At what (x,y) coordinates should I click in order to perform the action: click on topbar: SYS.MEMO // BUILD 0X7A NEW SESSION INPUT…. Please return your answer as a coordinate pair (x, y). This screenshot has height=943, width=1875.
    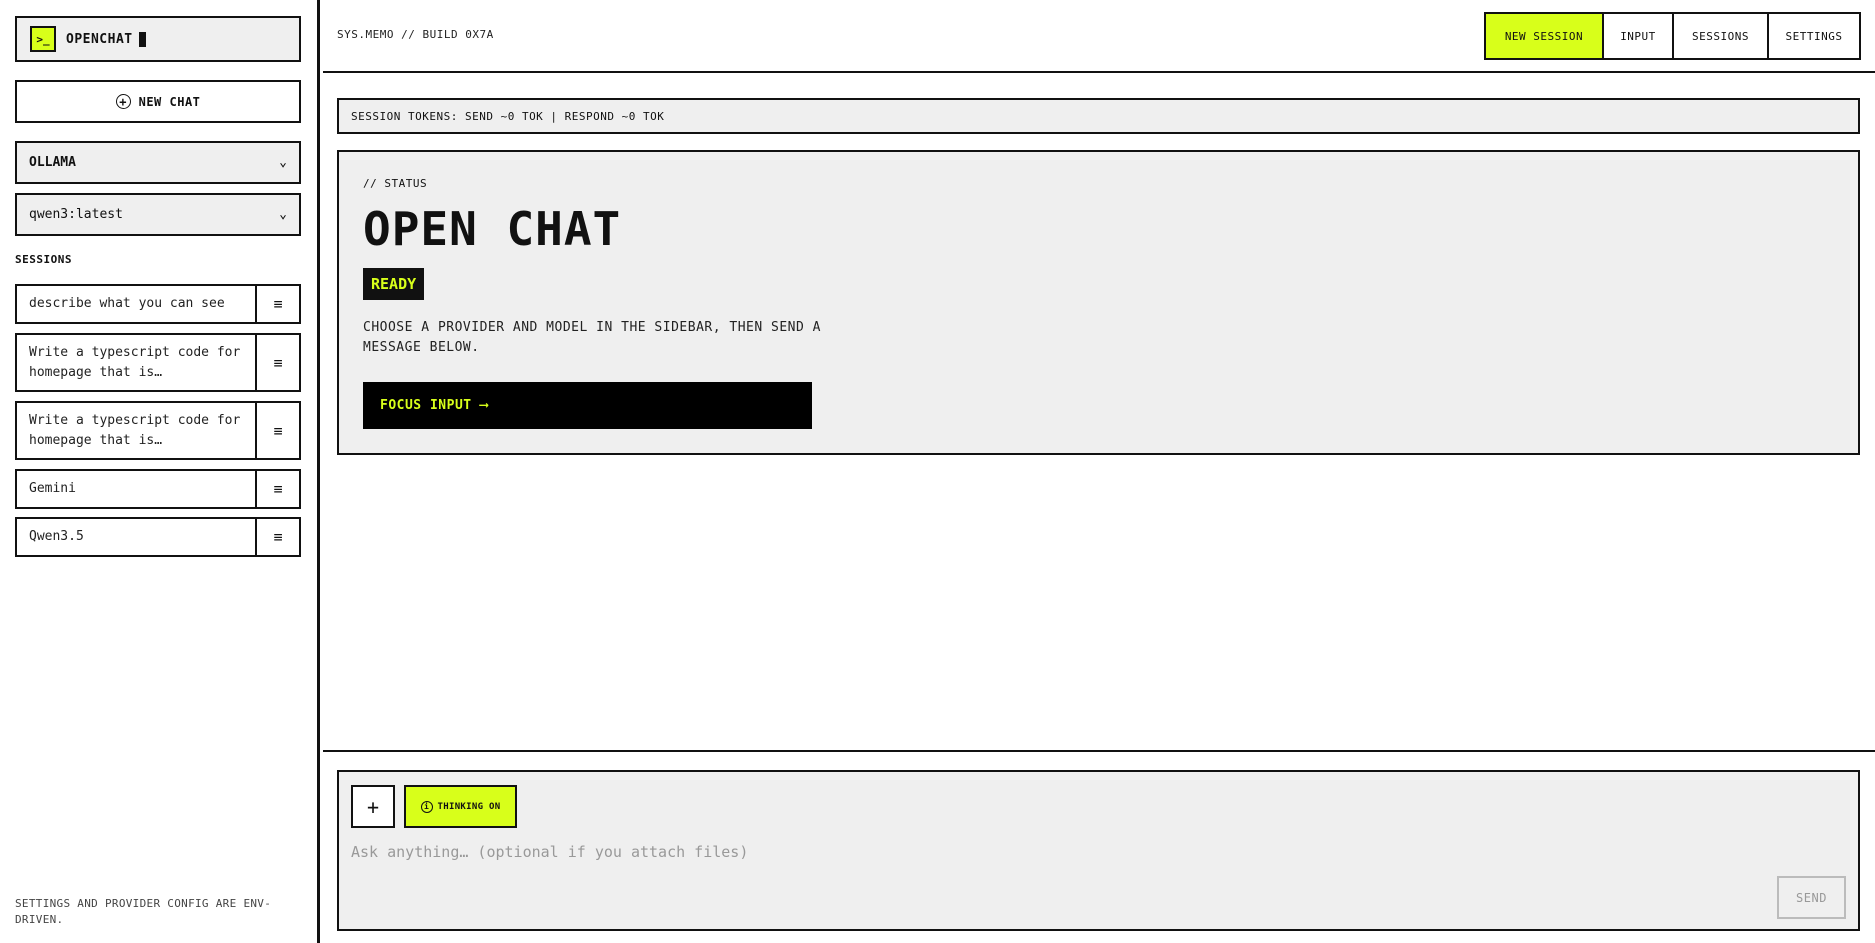
    Looking at the image, I should click on (1099, 36).